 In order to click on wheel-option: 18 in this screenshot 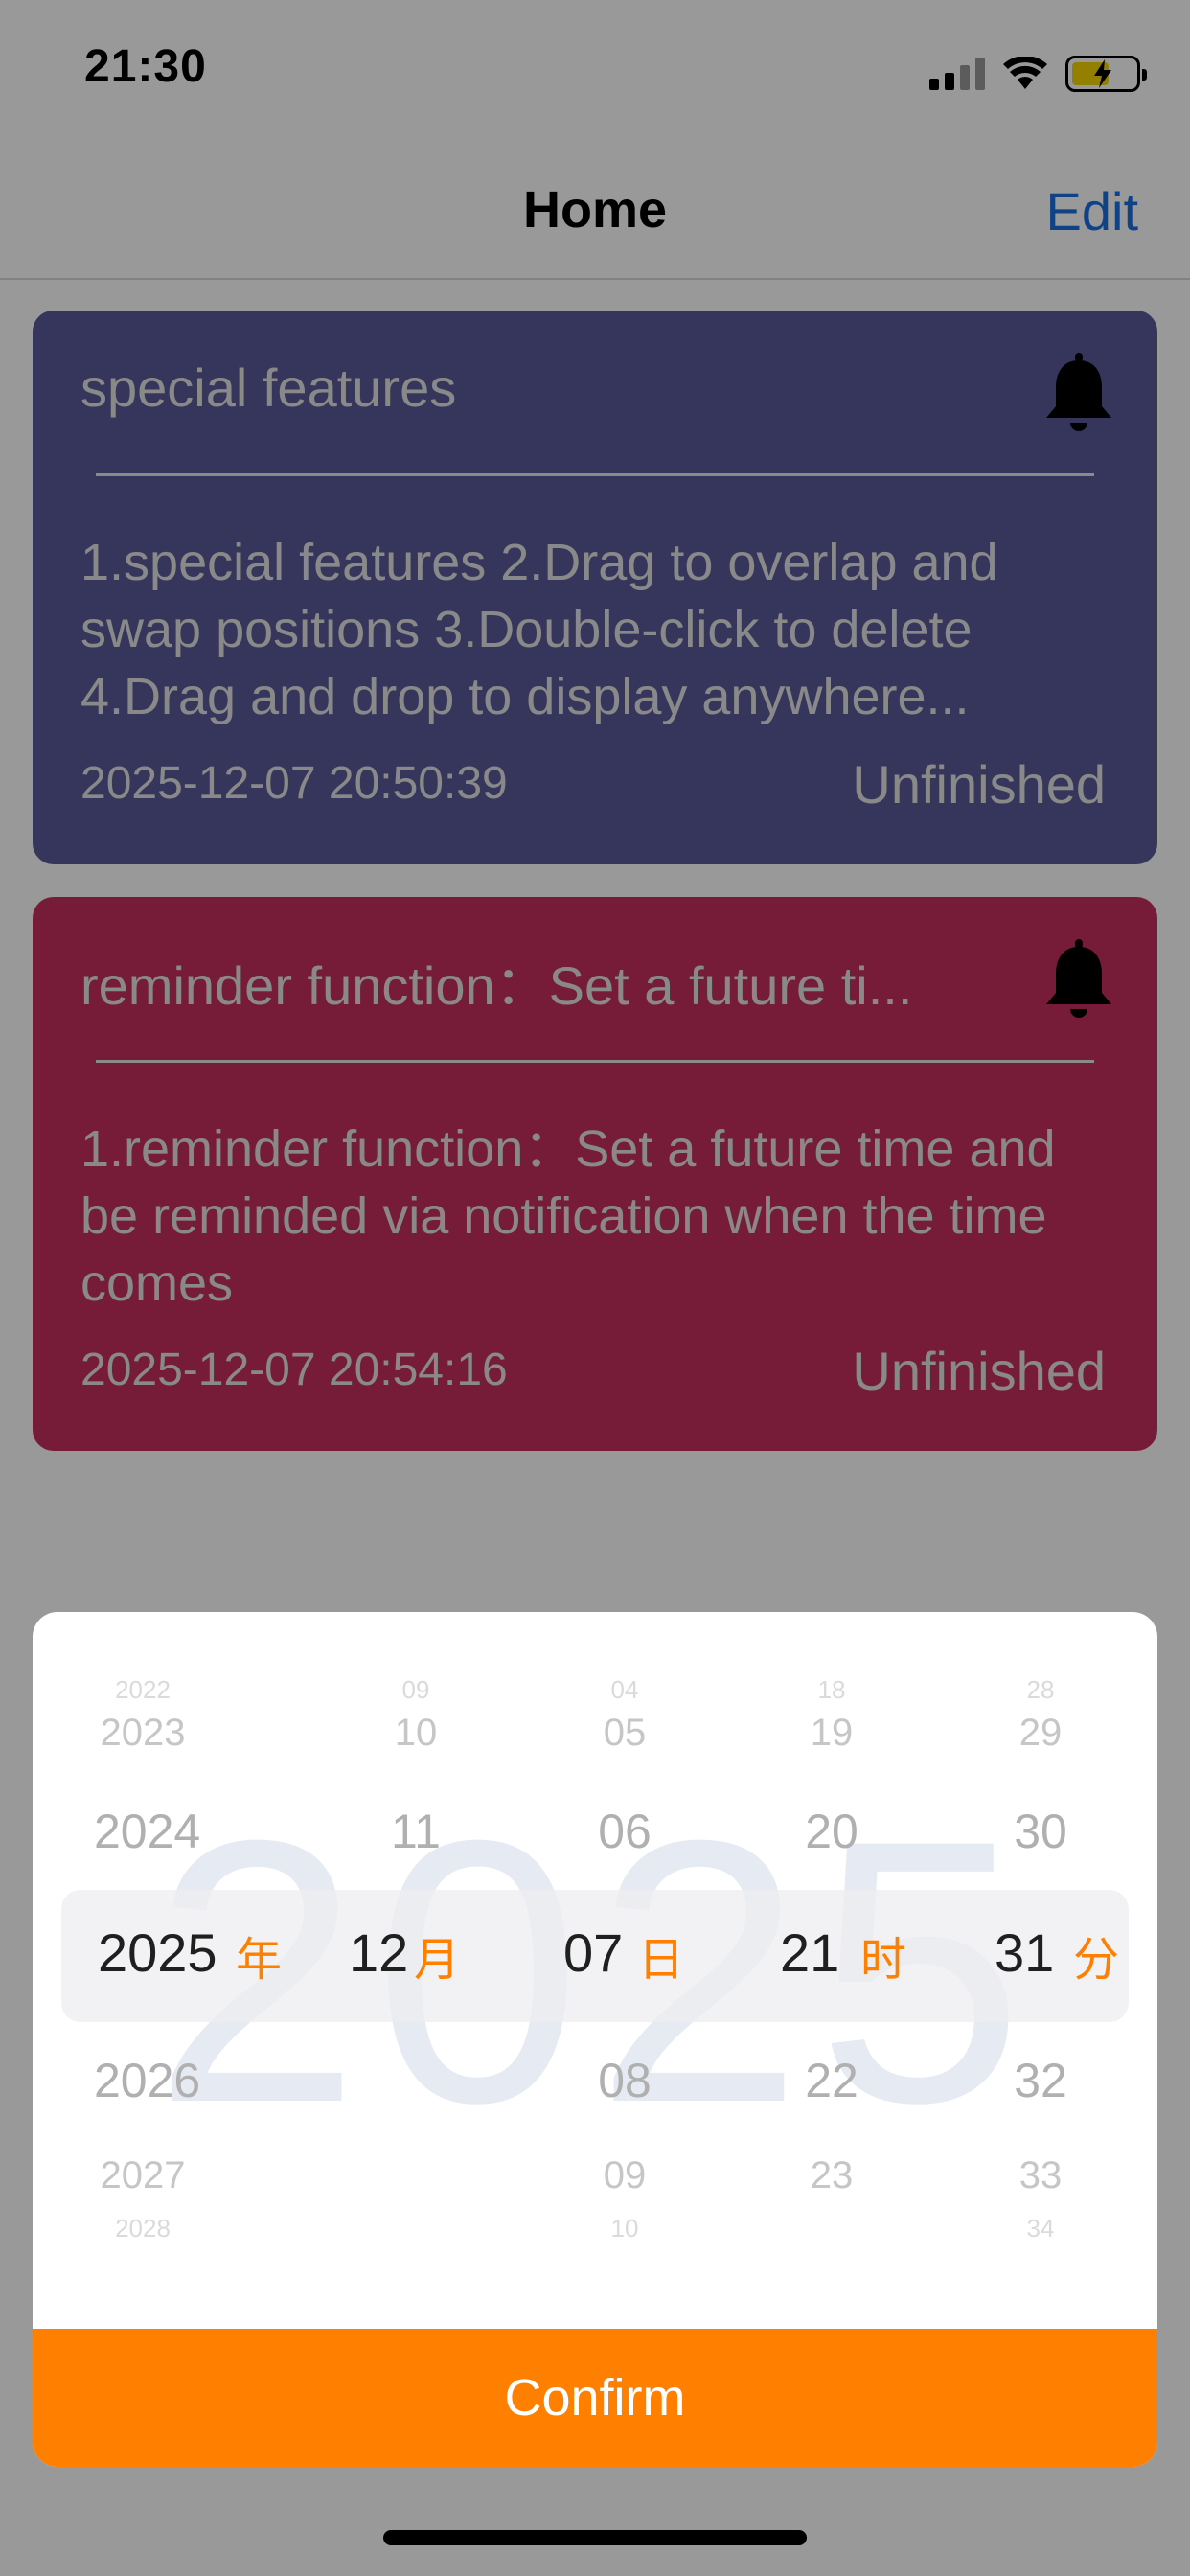, I will do `click(832, 1690)`.